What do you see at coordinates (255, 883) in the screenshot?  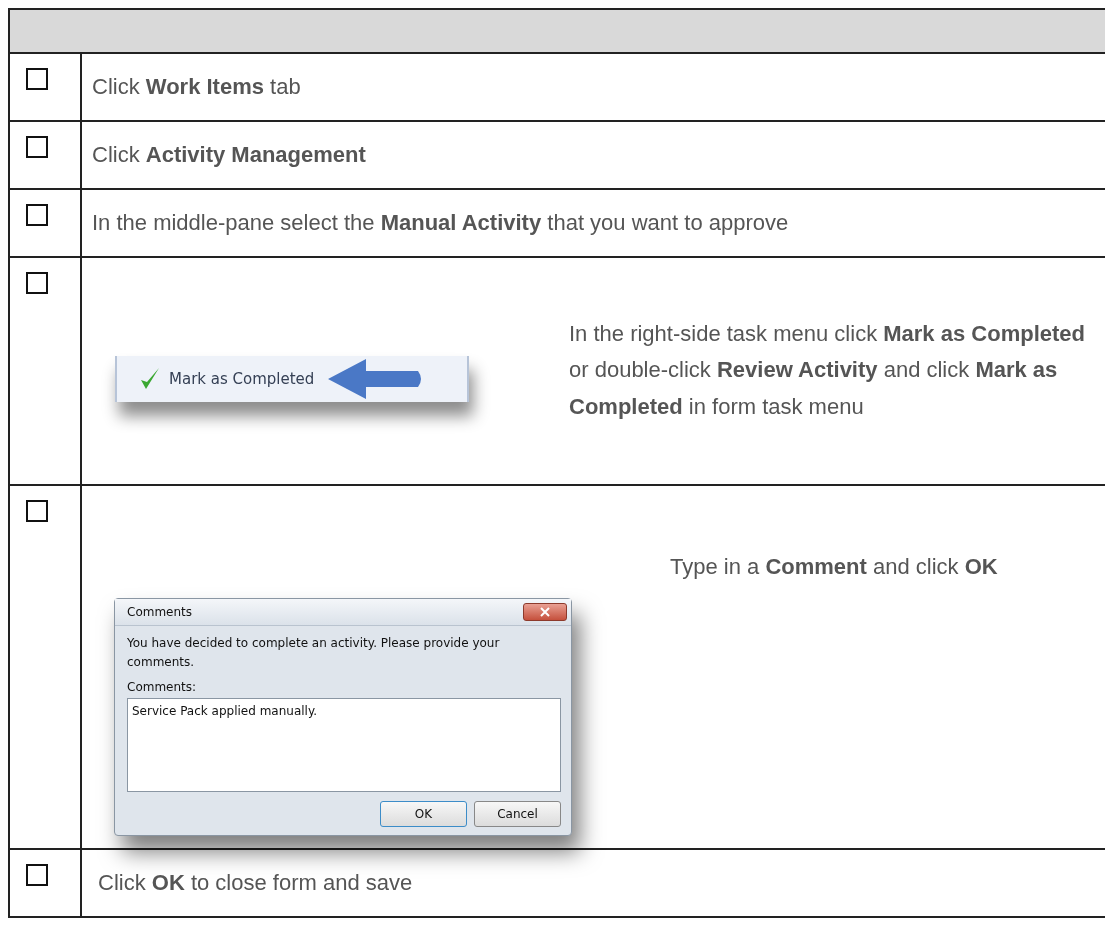 I see `instruction-text: Click OK to close form and save` at bounding box center [255, 883].